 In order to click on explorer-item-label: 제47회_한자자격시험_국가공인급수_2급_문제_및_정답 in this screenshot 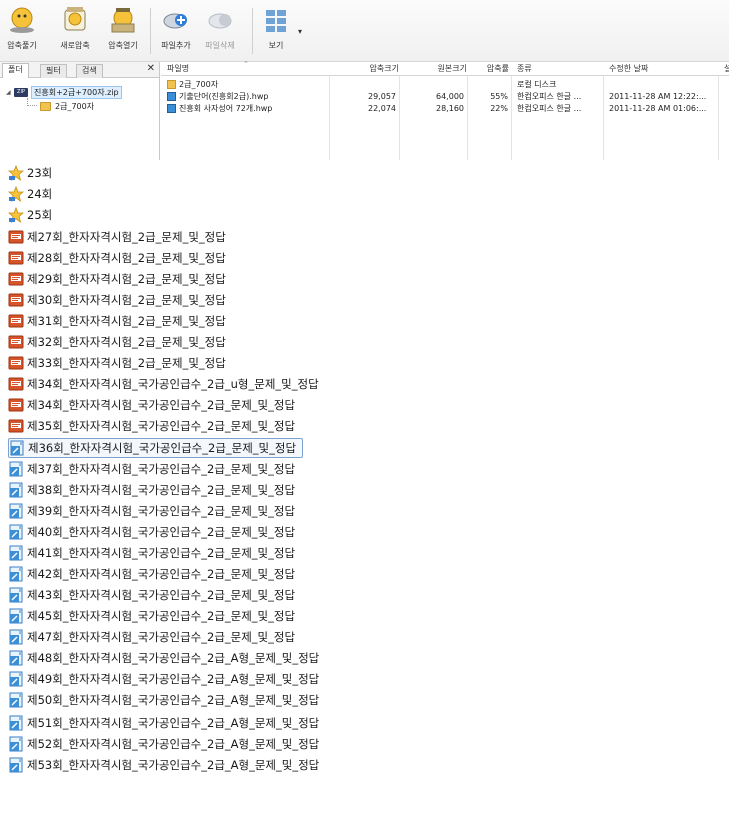, I will do `click(161, 637)`.